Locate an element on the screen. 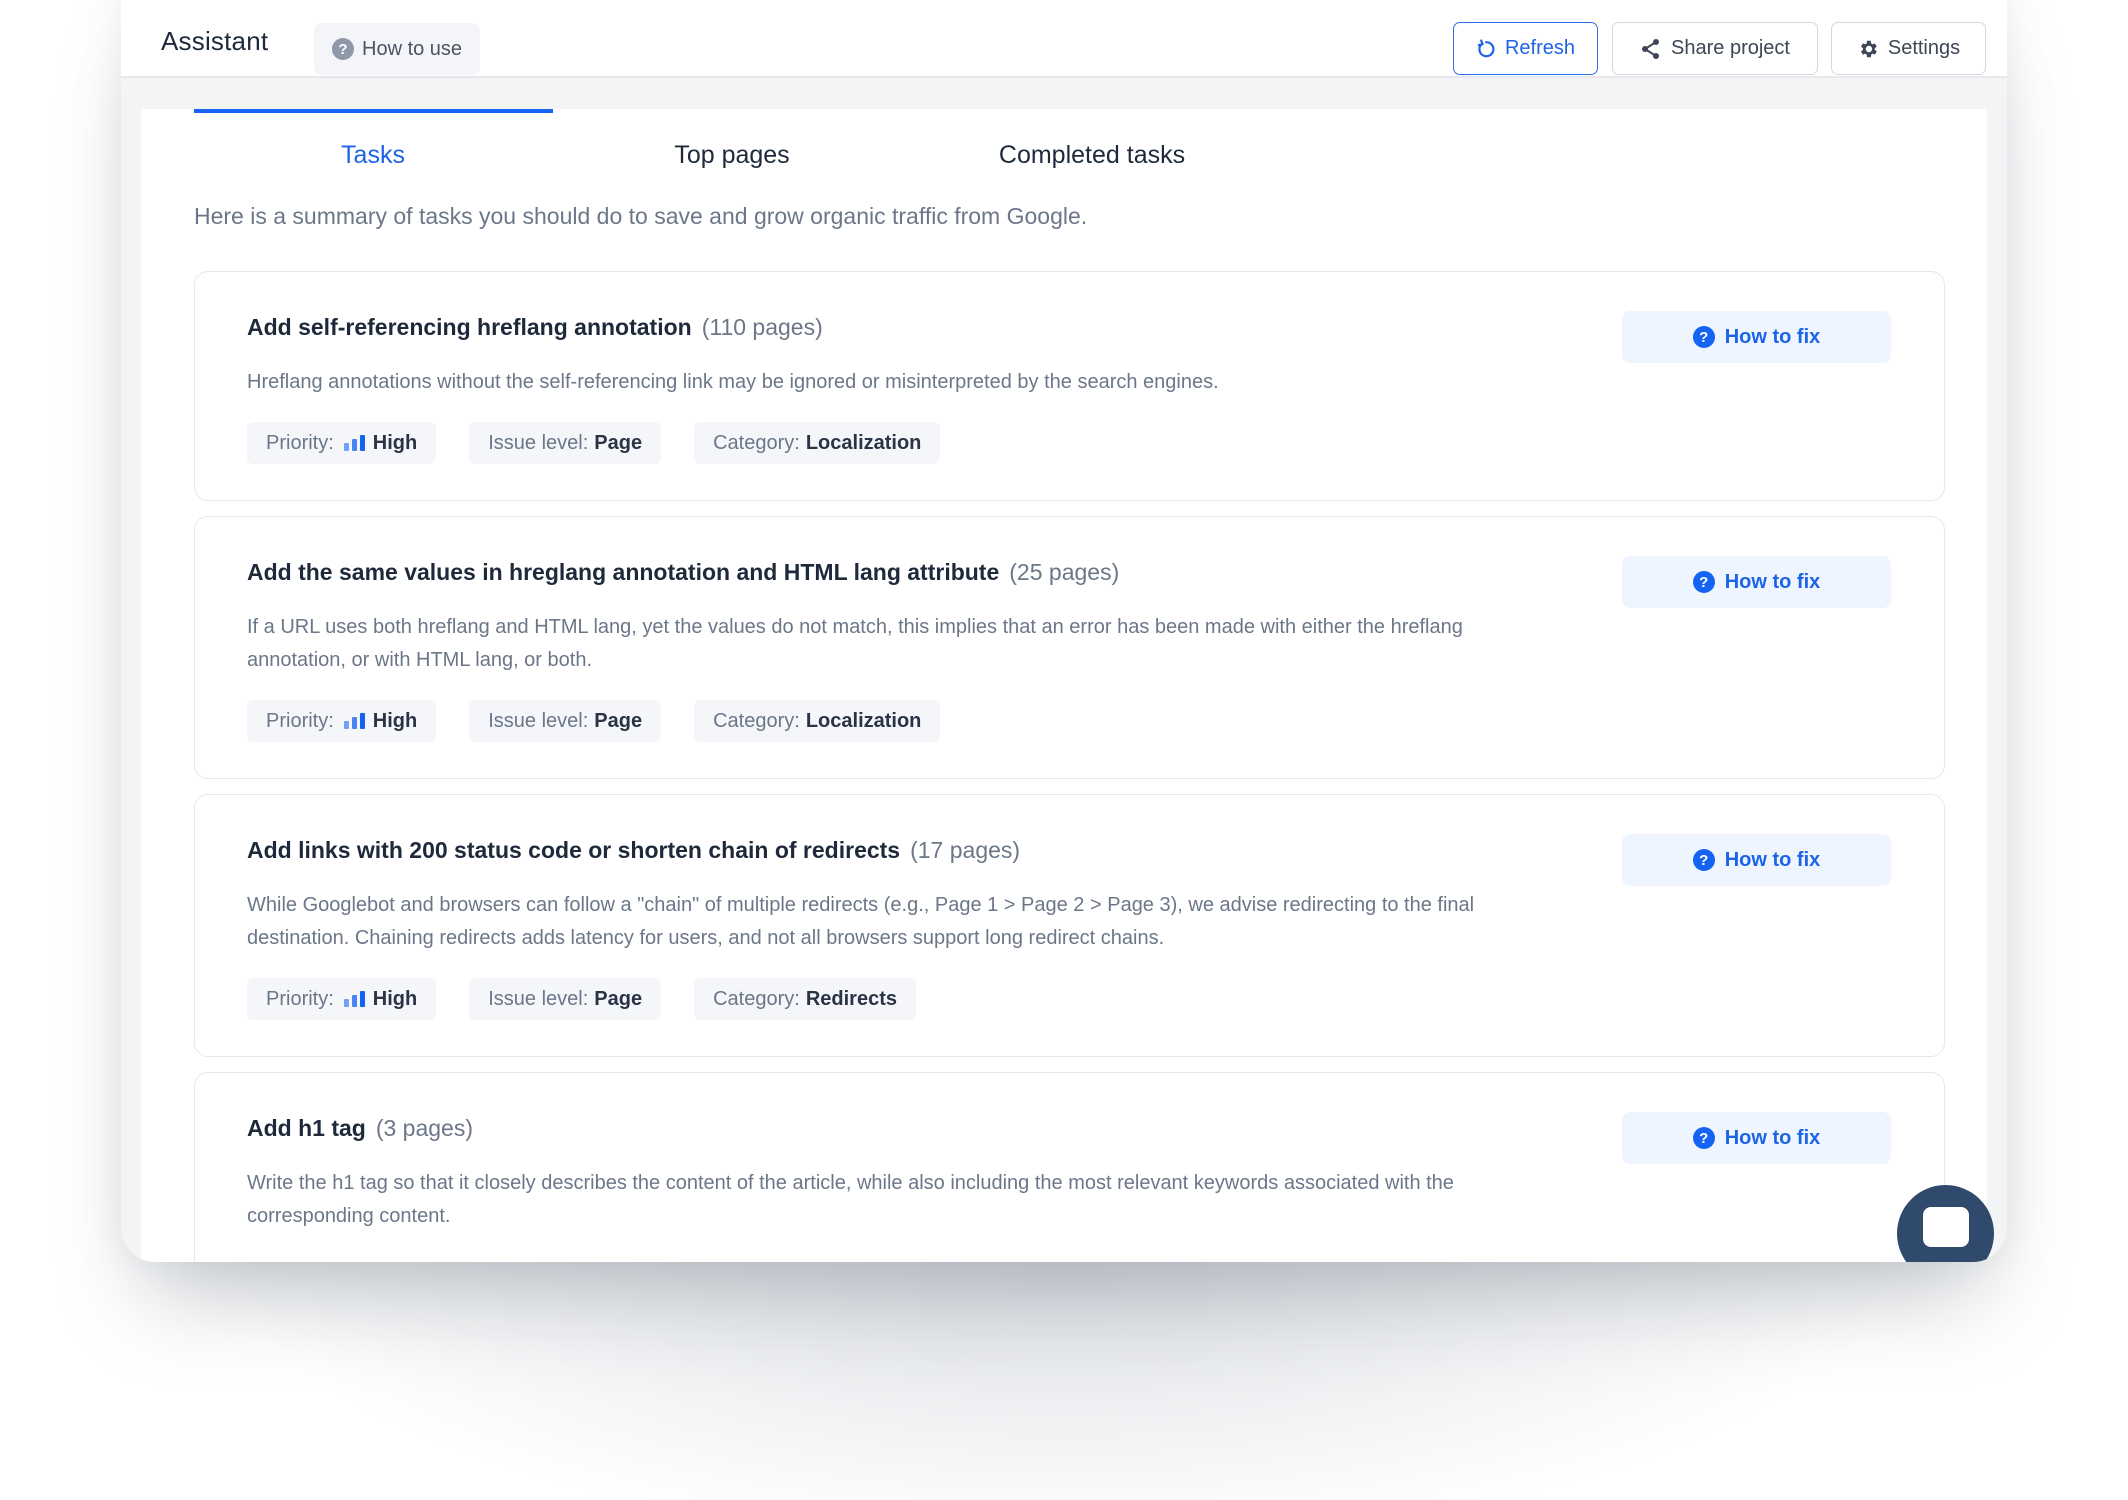 The height and width of the screenshot is (1500, 2128). settings-label: Settings is located at coordinates (1924, 48).